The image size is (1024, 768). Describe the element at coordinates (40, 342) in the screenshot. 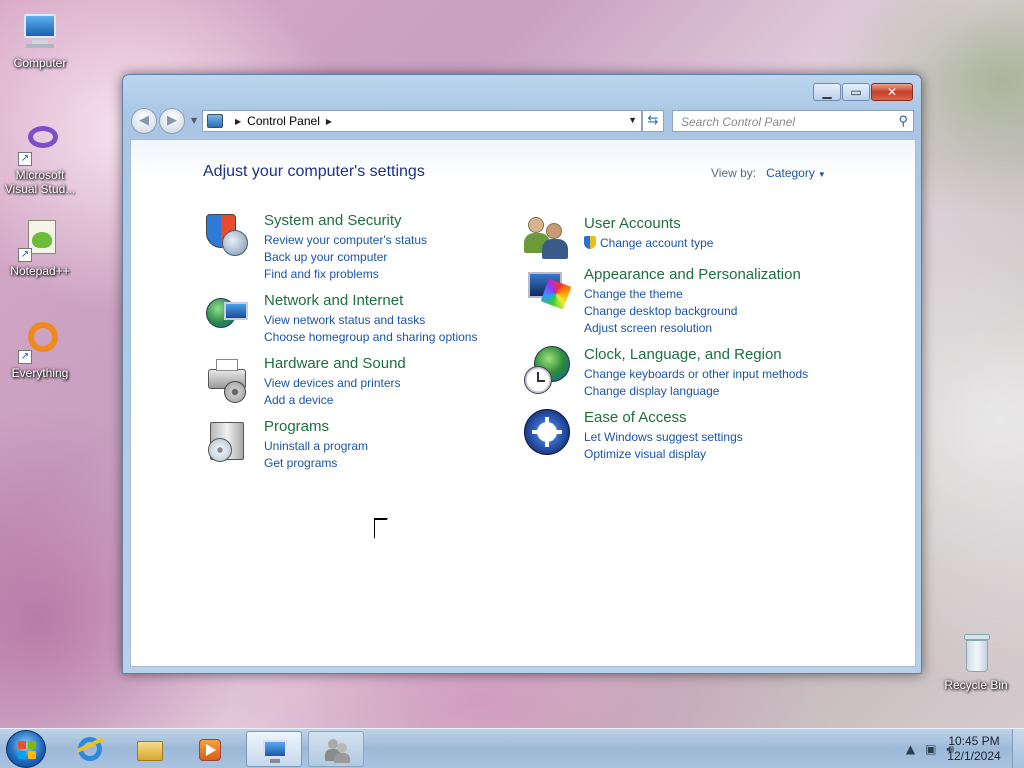

I see `everything-search-icon: ↗` at that location.